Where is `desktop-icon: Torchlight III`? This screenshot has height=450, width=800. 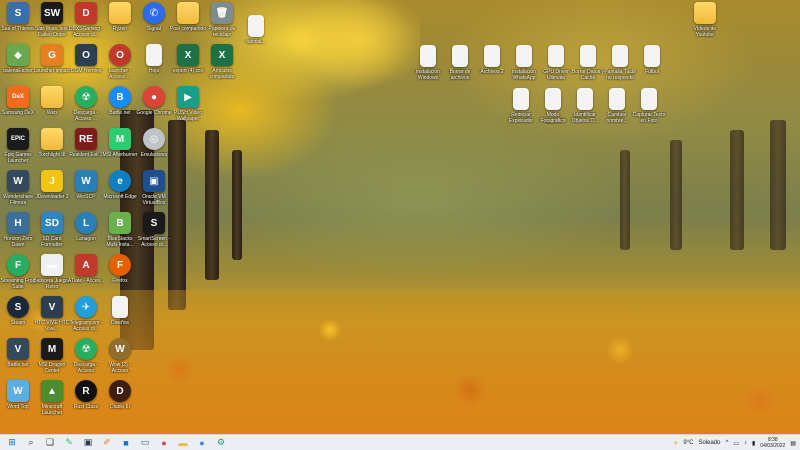
desktop-icon: Torchlight III is located at coordinates (52, 143).